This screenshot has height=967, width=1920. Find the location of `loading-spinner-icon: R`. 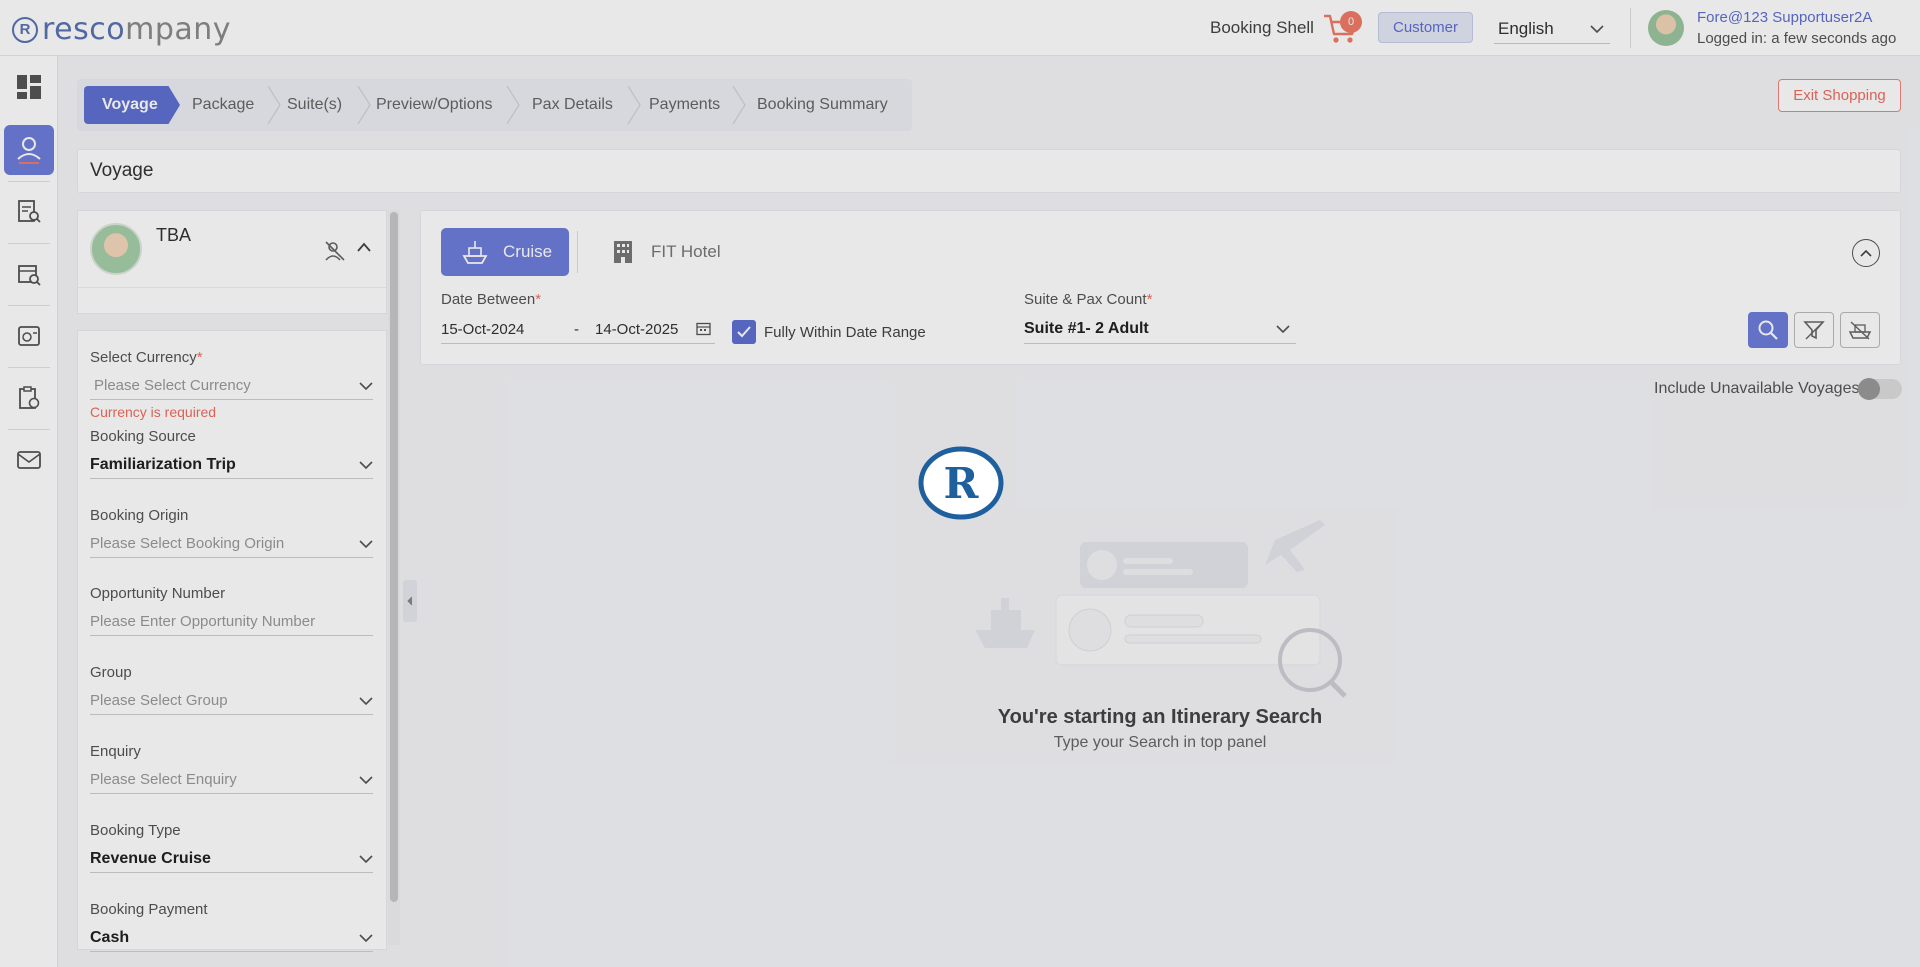

loading-spinner-icon: R is located at coordinates (961, 483).